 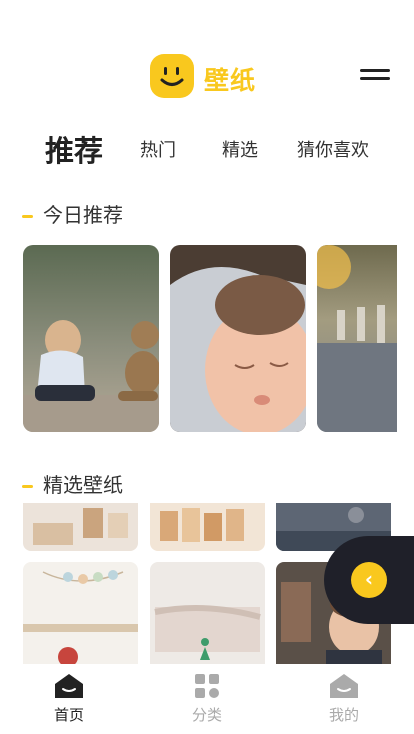 I want to click on tab-guess-you-like: 猜你喜欢, so click(x=333, y=149).